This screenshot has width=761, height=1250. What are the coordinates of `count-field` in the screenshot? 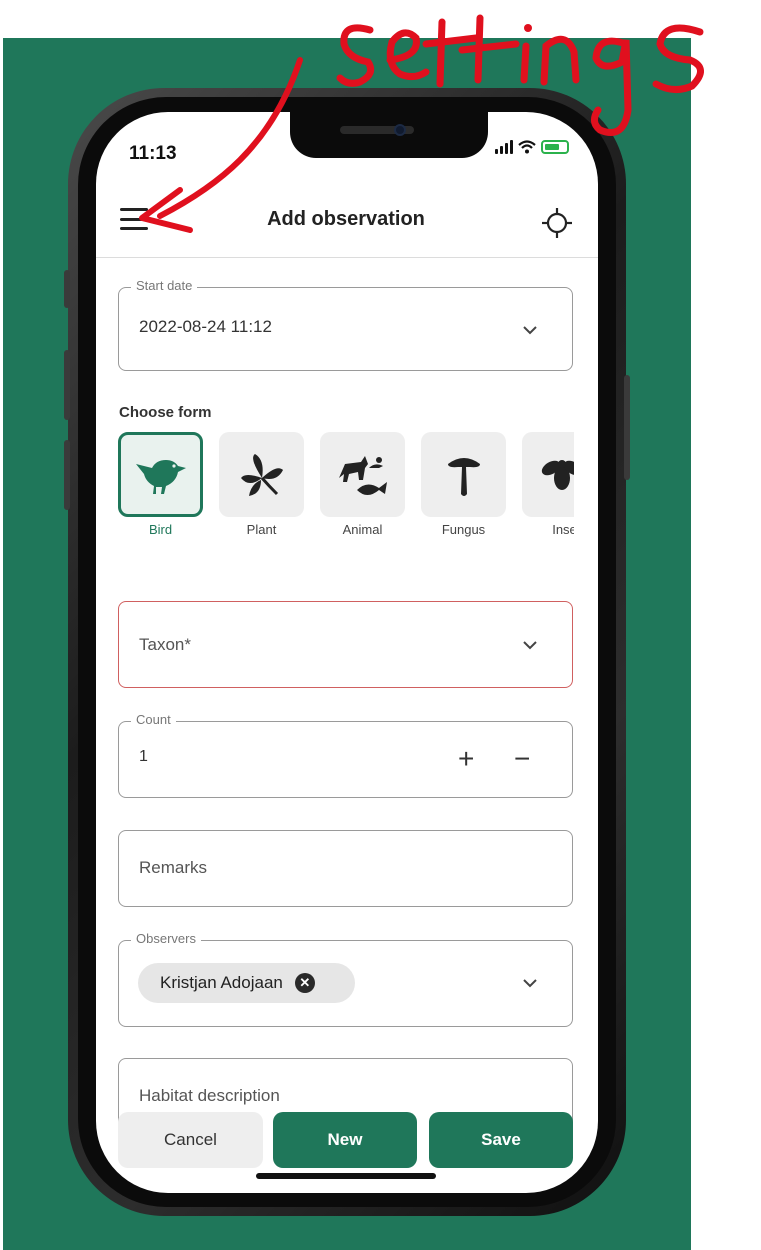 It's located at (345, 759).